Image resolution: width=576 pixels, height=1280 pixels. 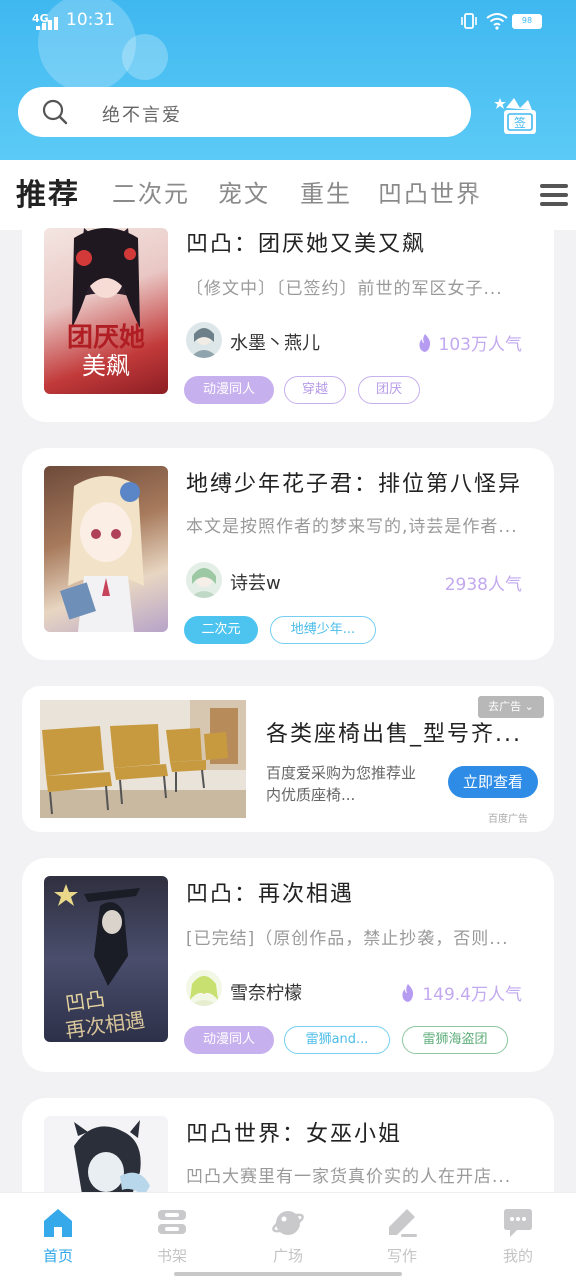 I want to click on book-cover: 团厌她 美飙, so click(x=106, y=311).